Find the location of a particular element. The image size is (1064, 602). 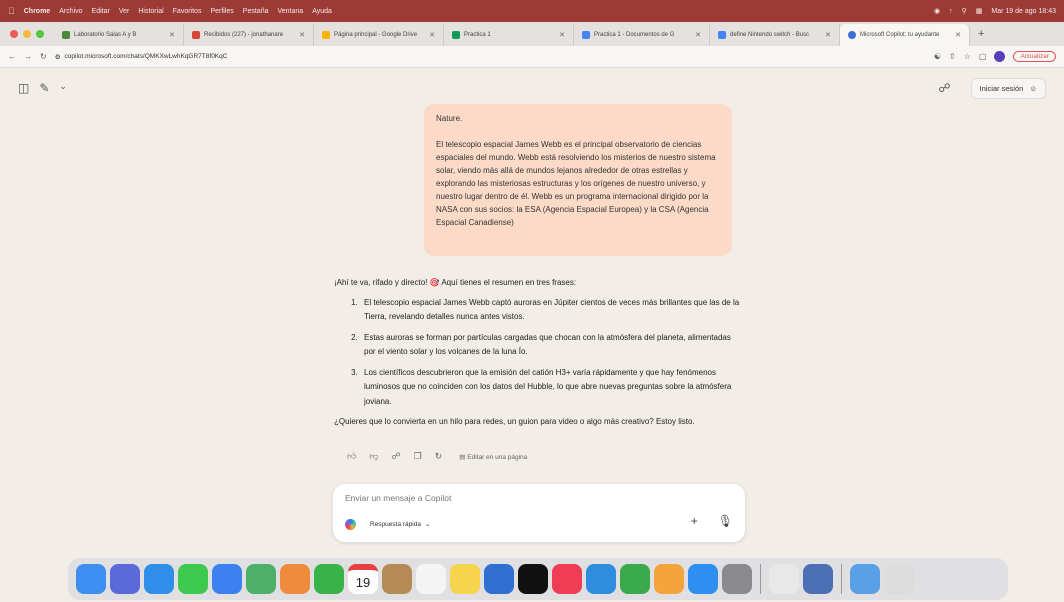

calendar-icon: 19 is located at coordinates (363, 579).